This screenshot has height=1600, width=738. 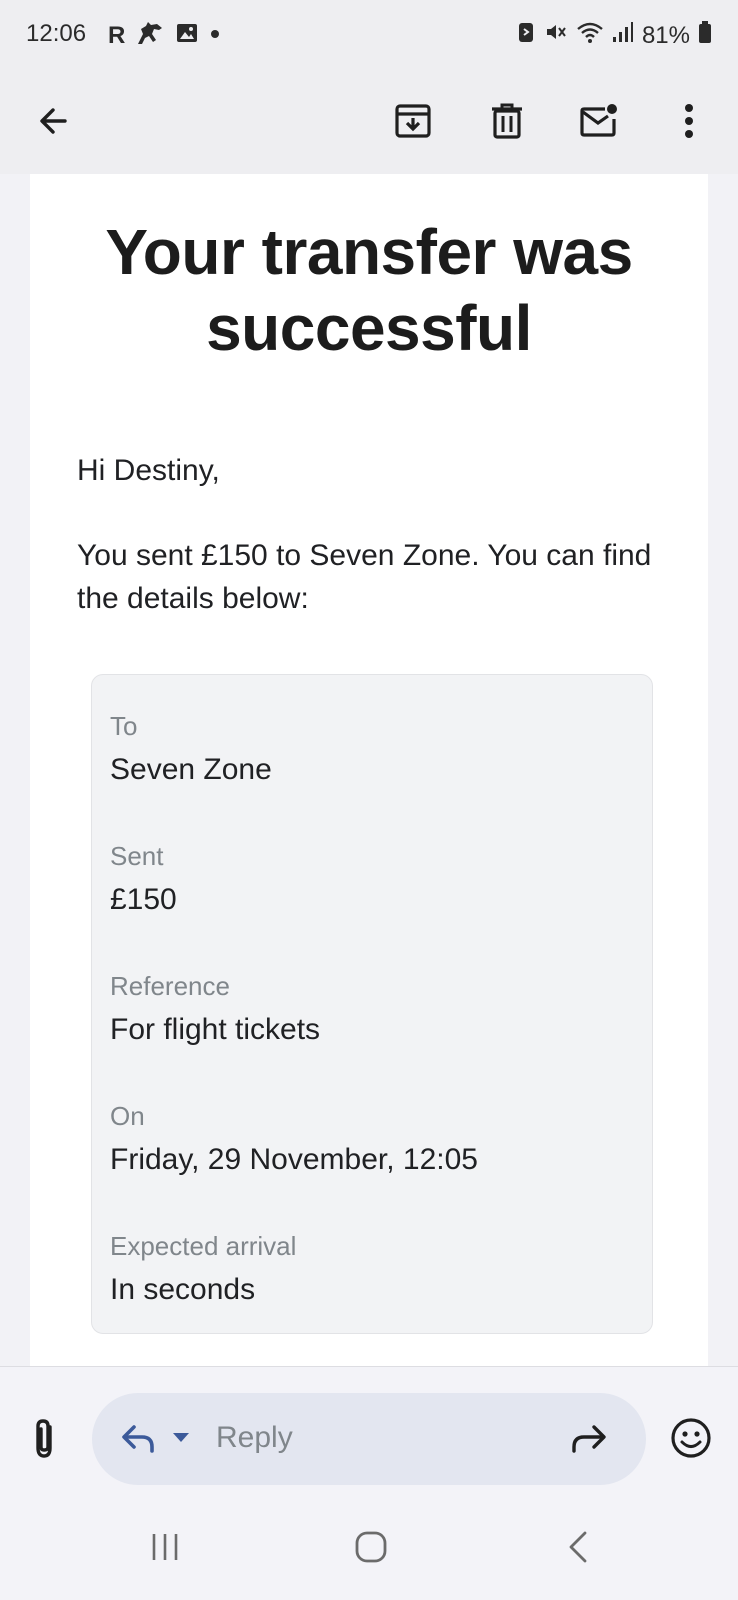 What do you see at coordinates (53, 121) in the screenshot?
I see `back-arrow-icon` at bounding box center [53, 121].